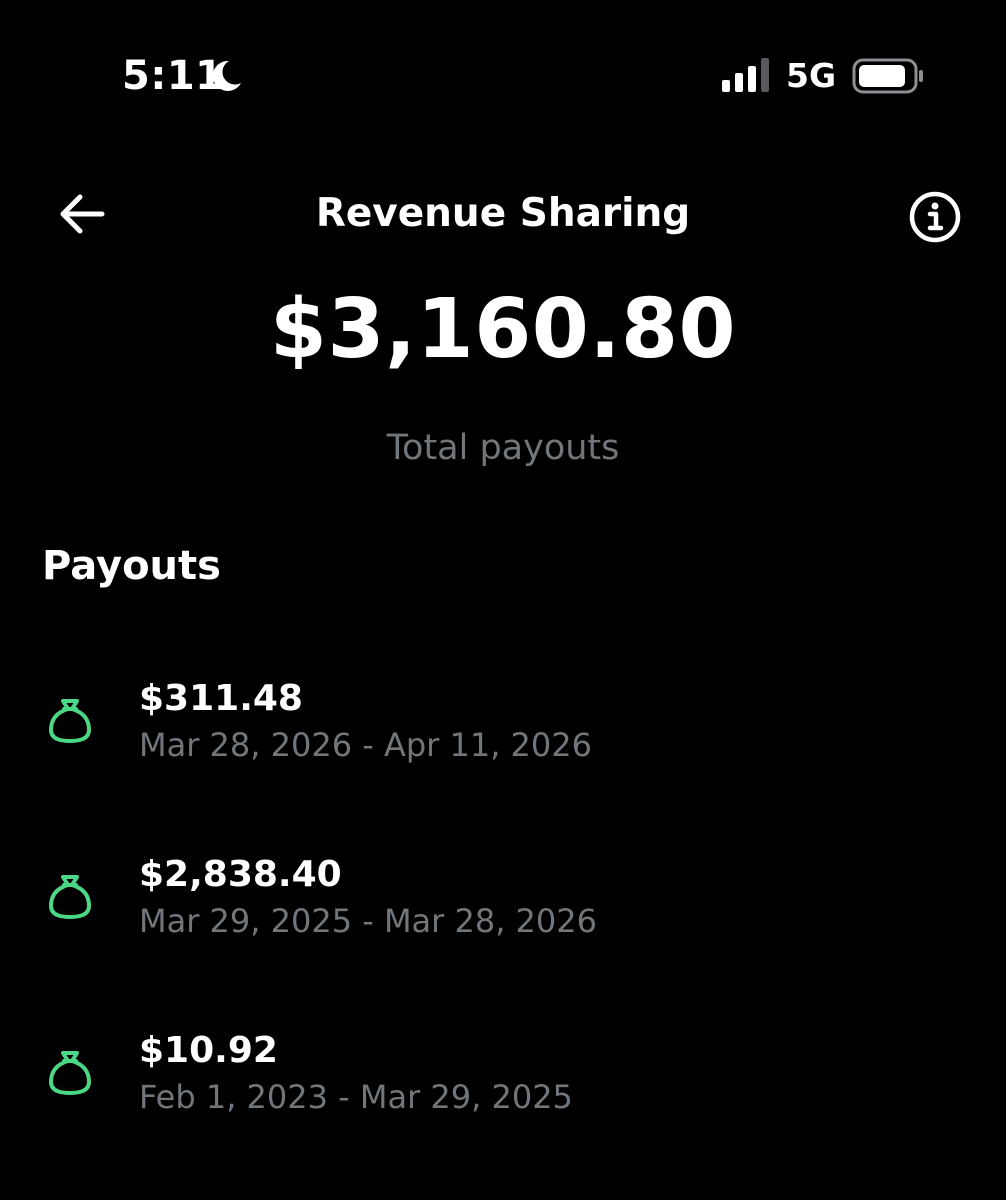 The height and width of the screenshot is (1200, 1006). I want to click on payout-amount: $311.48, so click(221, 698).